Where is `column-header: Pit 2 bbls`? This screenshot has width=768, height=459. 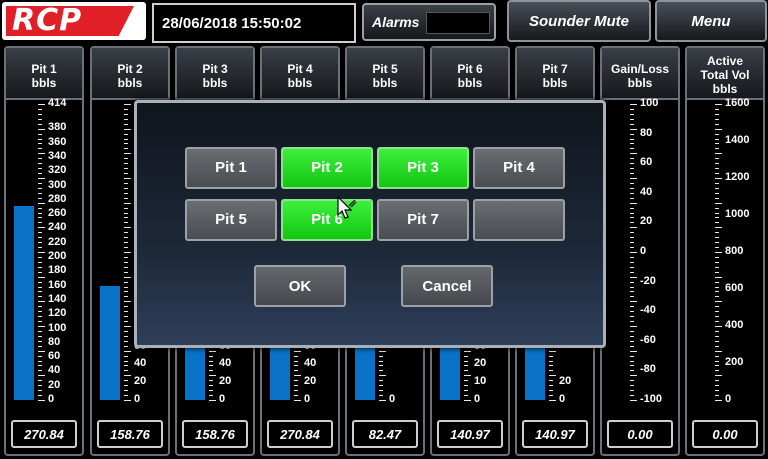 column-header: Pit 2 bbls is located at coordinates (130, 74).